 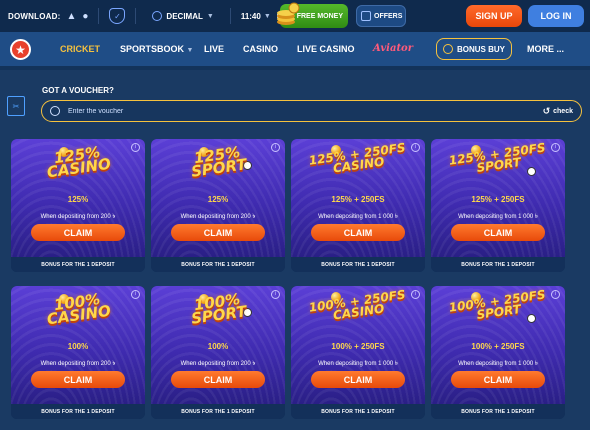 I want to click on signup-button: SIGN UP, so click(x=494, y=16).